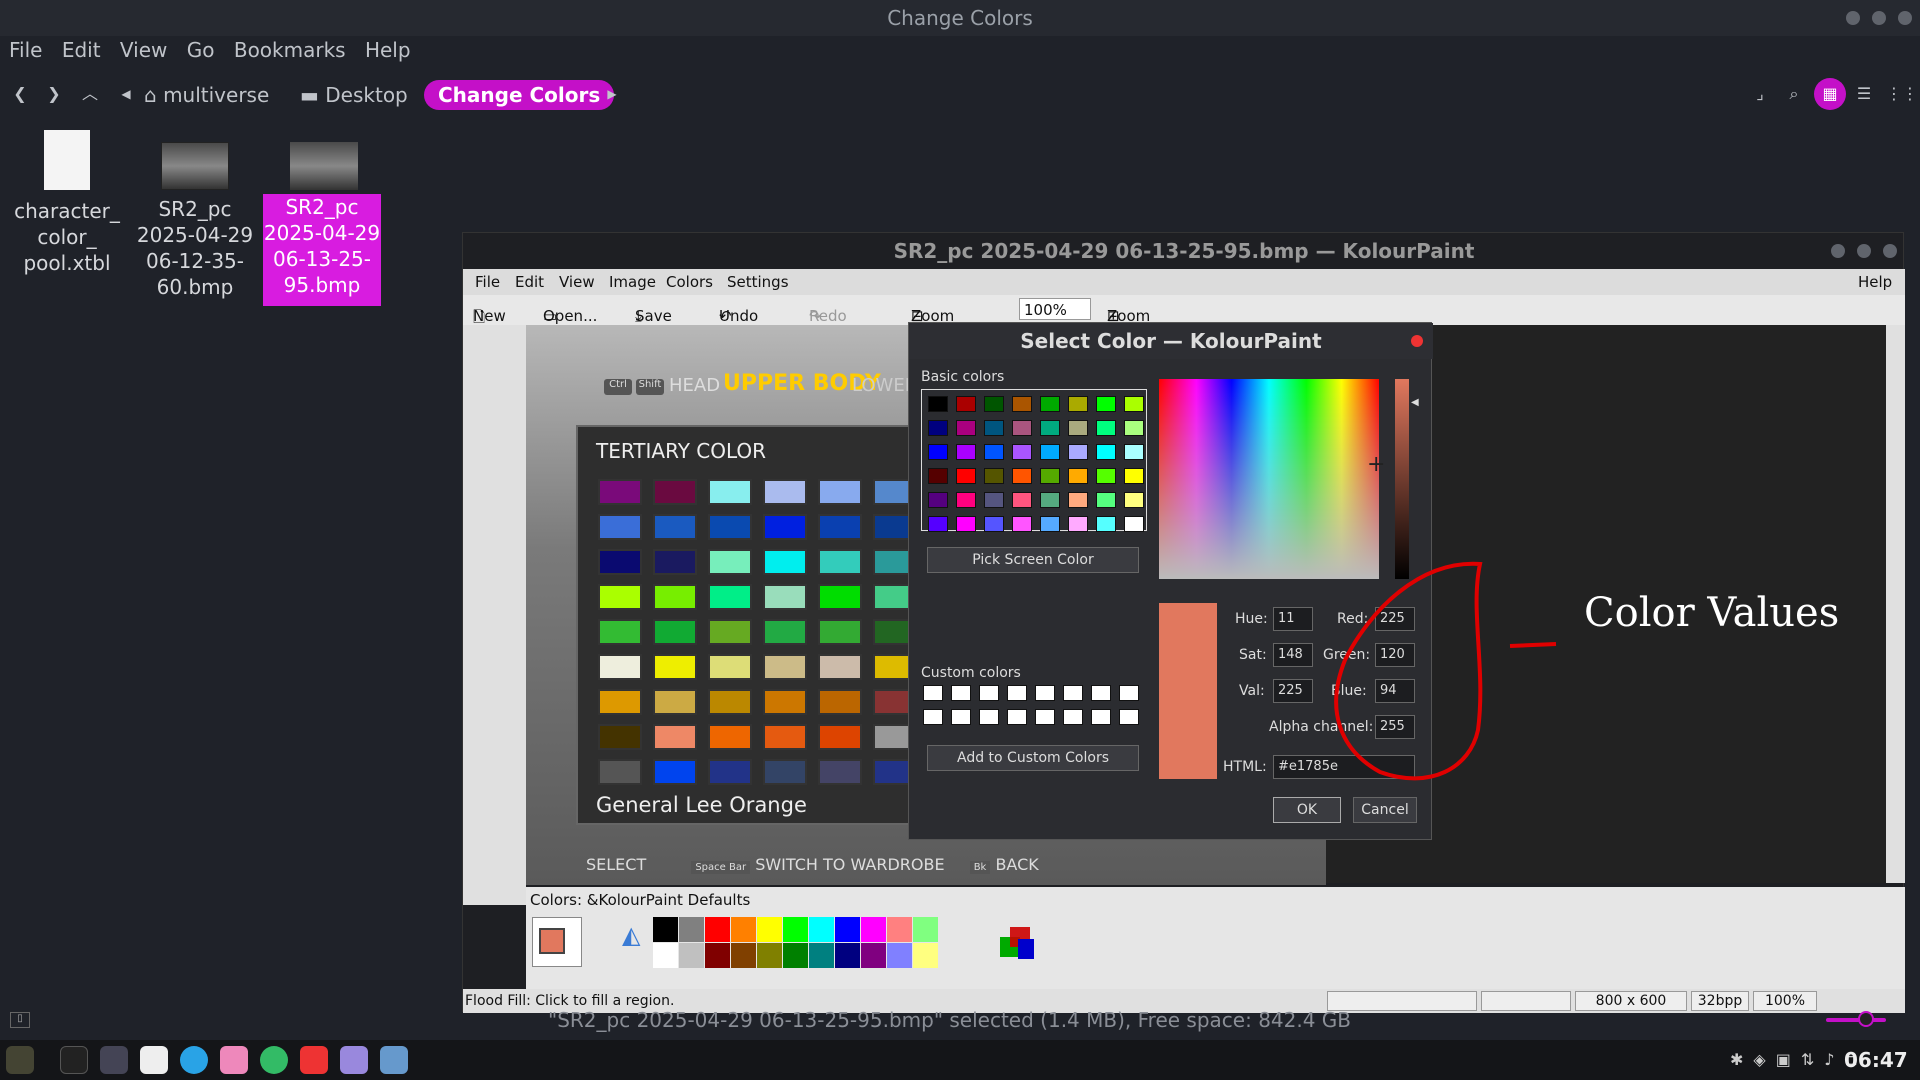  Describe the element at coordinates (1853, 18) in the screenshot. I see `minimize-button` at that location.